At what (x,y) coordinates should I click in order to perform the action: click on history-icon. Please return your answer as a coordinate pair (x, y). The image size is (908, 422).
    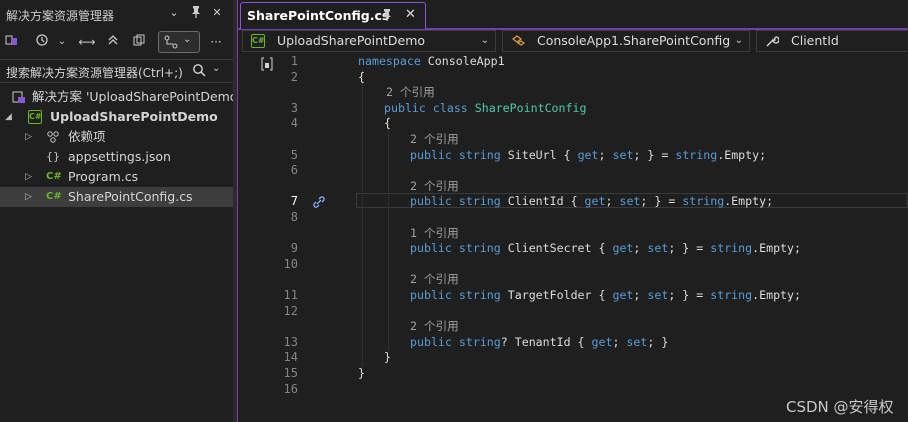
    Looking at the image, I should click on (42, 42).